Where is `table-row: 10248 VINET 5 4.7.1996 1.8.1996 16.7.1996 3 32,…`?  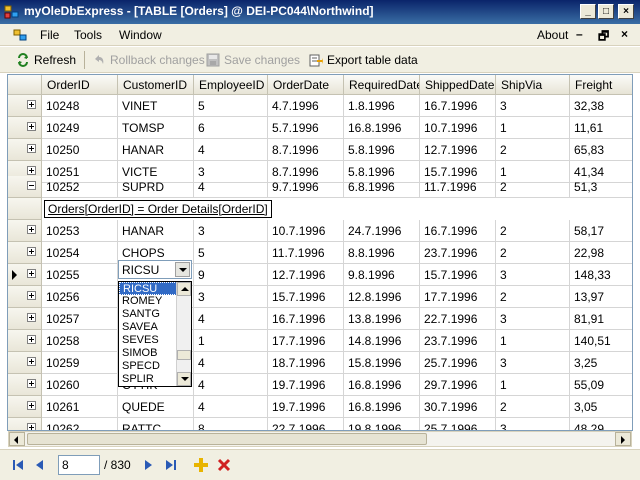
table-row: 10248 VINET 5 4.7.1996 1.8.1996 16.7.1996 3 32,… is located at coordinates (320, 106).